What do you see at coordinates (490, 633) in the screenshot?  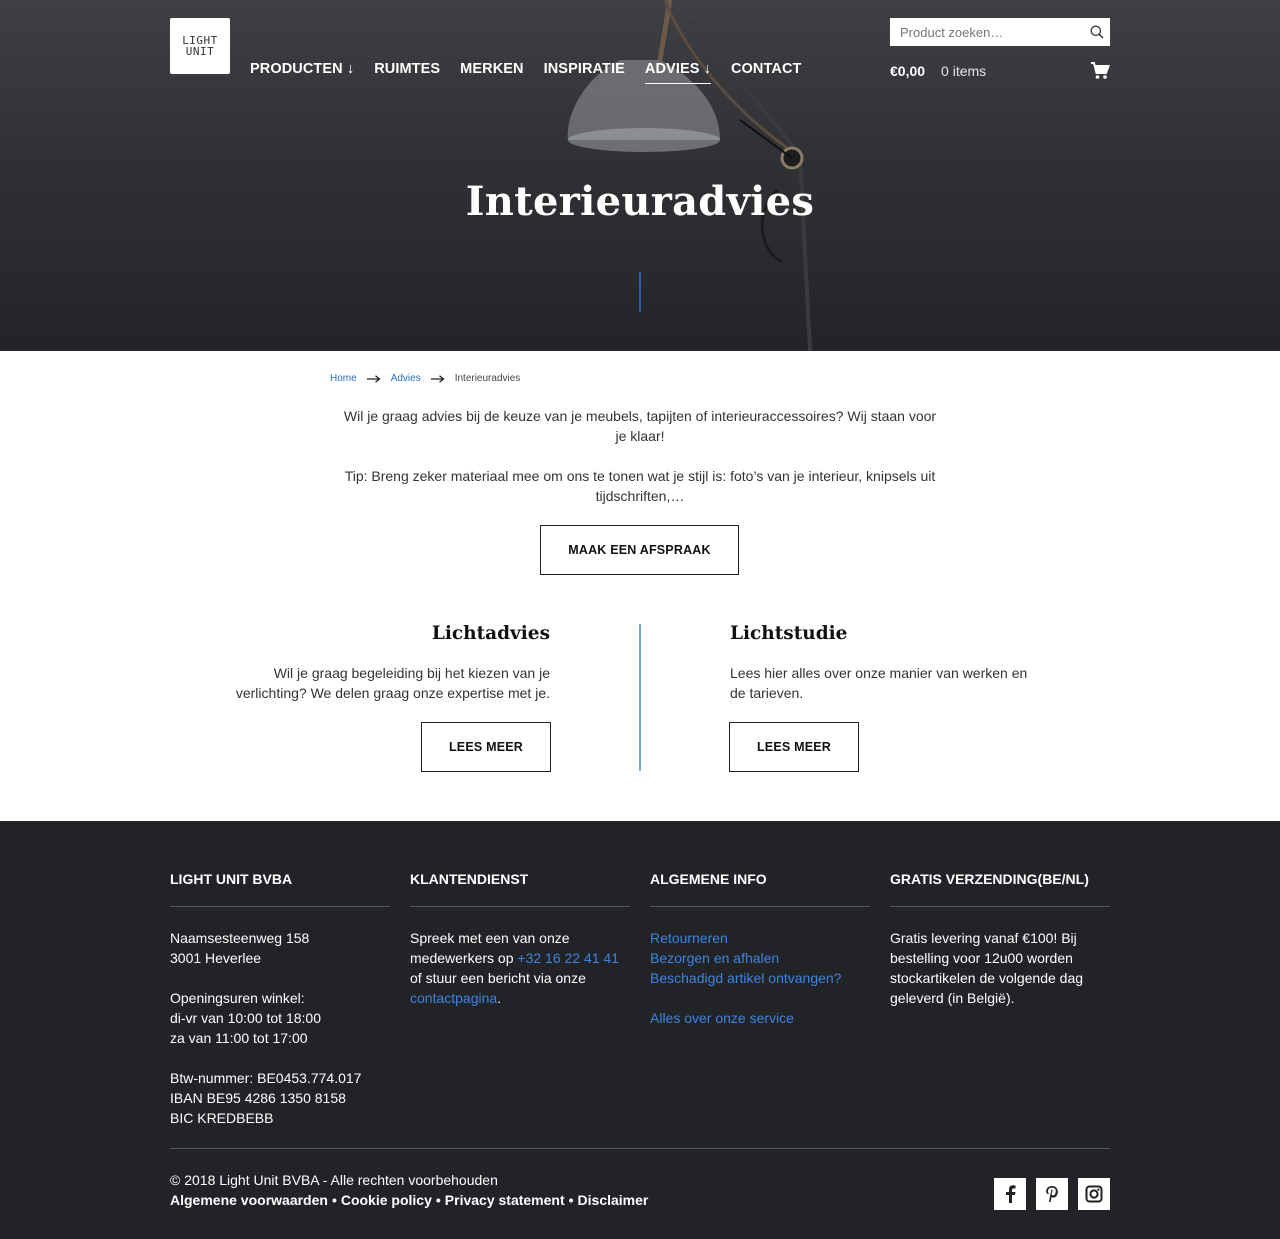 I see `lichtadvies-title: Lichtadvies` at bounding box center [490, 633].